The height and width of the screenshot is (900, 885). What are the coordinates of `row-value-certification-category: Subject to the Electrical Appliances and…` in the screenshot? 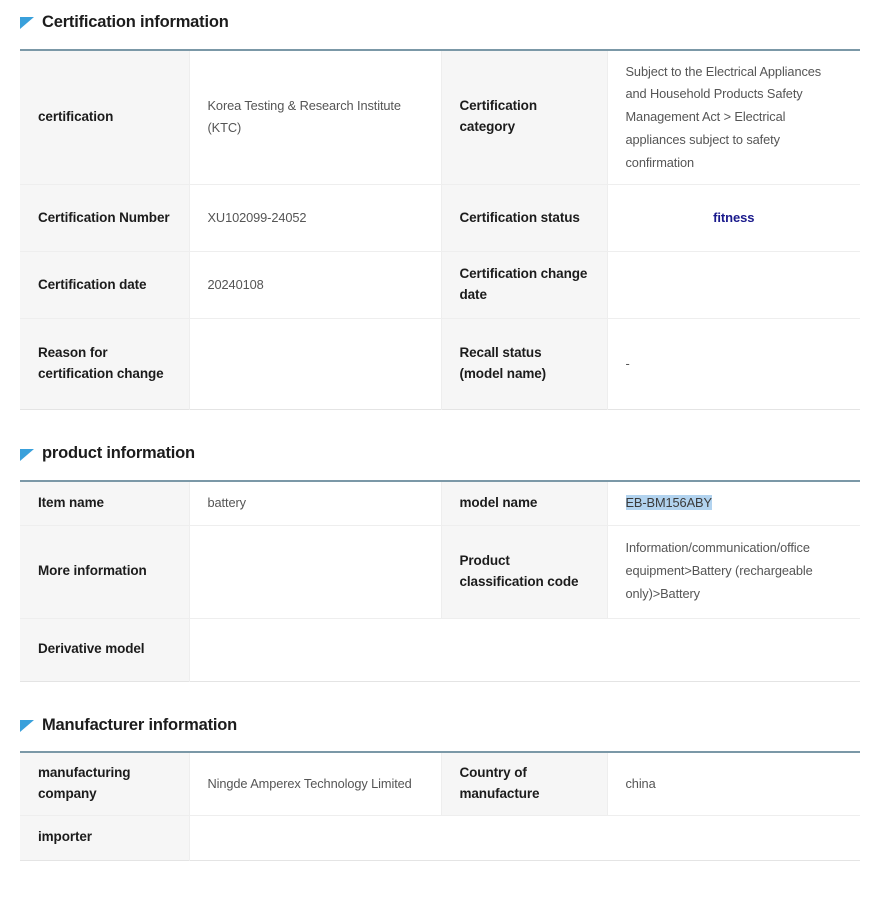 It's located at (733, 117).